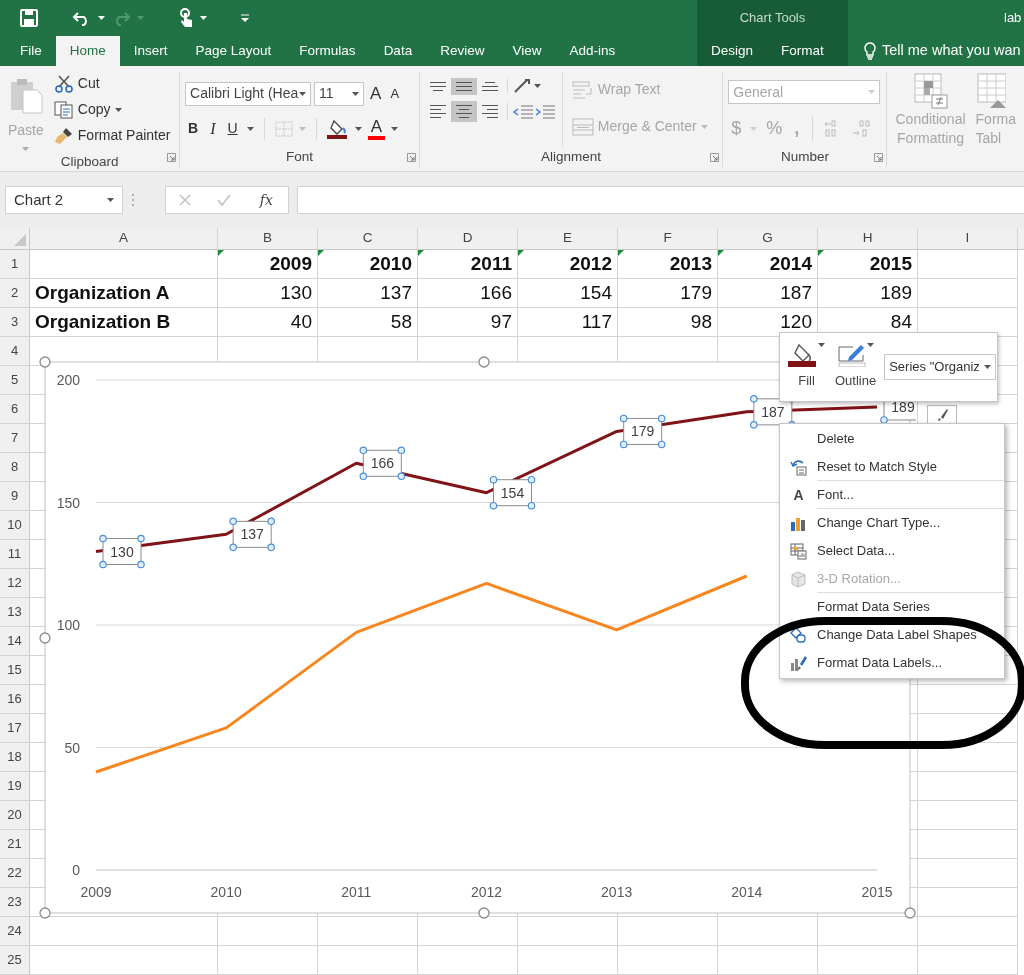  Describe the element at coordinates (398, 51) in the screenshot. I see `ribbon-tab: Data` at that location.